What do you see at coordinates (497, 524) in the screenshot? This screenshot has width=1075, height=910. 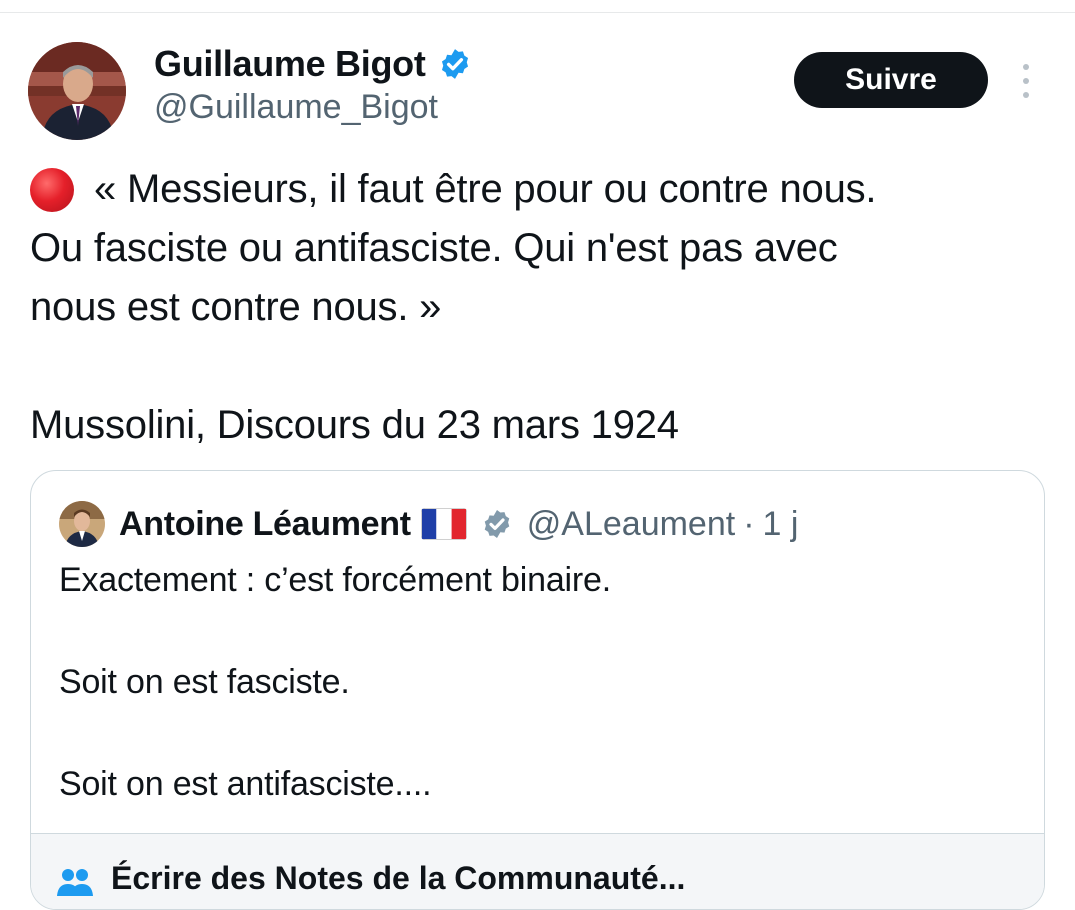 I see `grey-verified-badge-icon` at bounding box center [497, 524].